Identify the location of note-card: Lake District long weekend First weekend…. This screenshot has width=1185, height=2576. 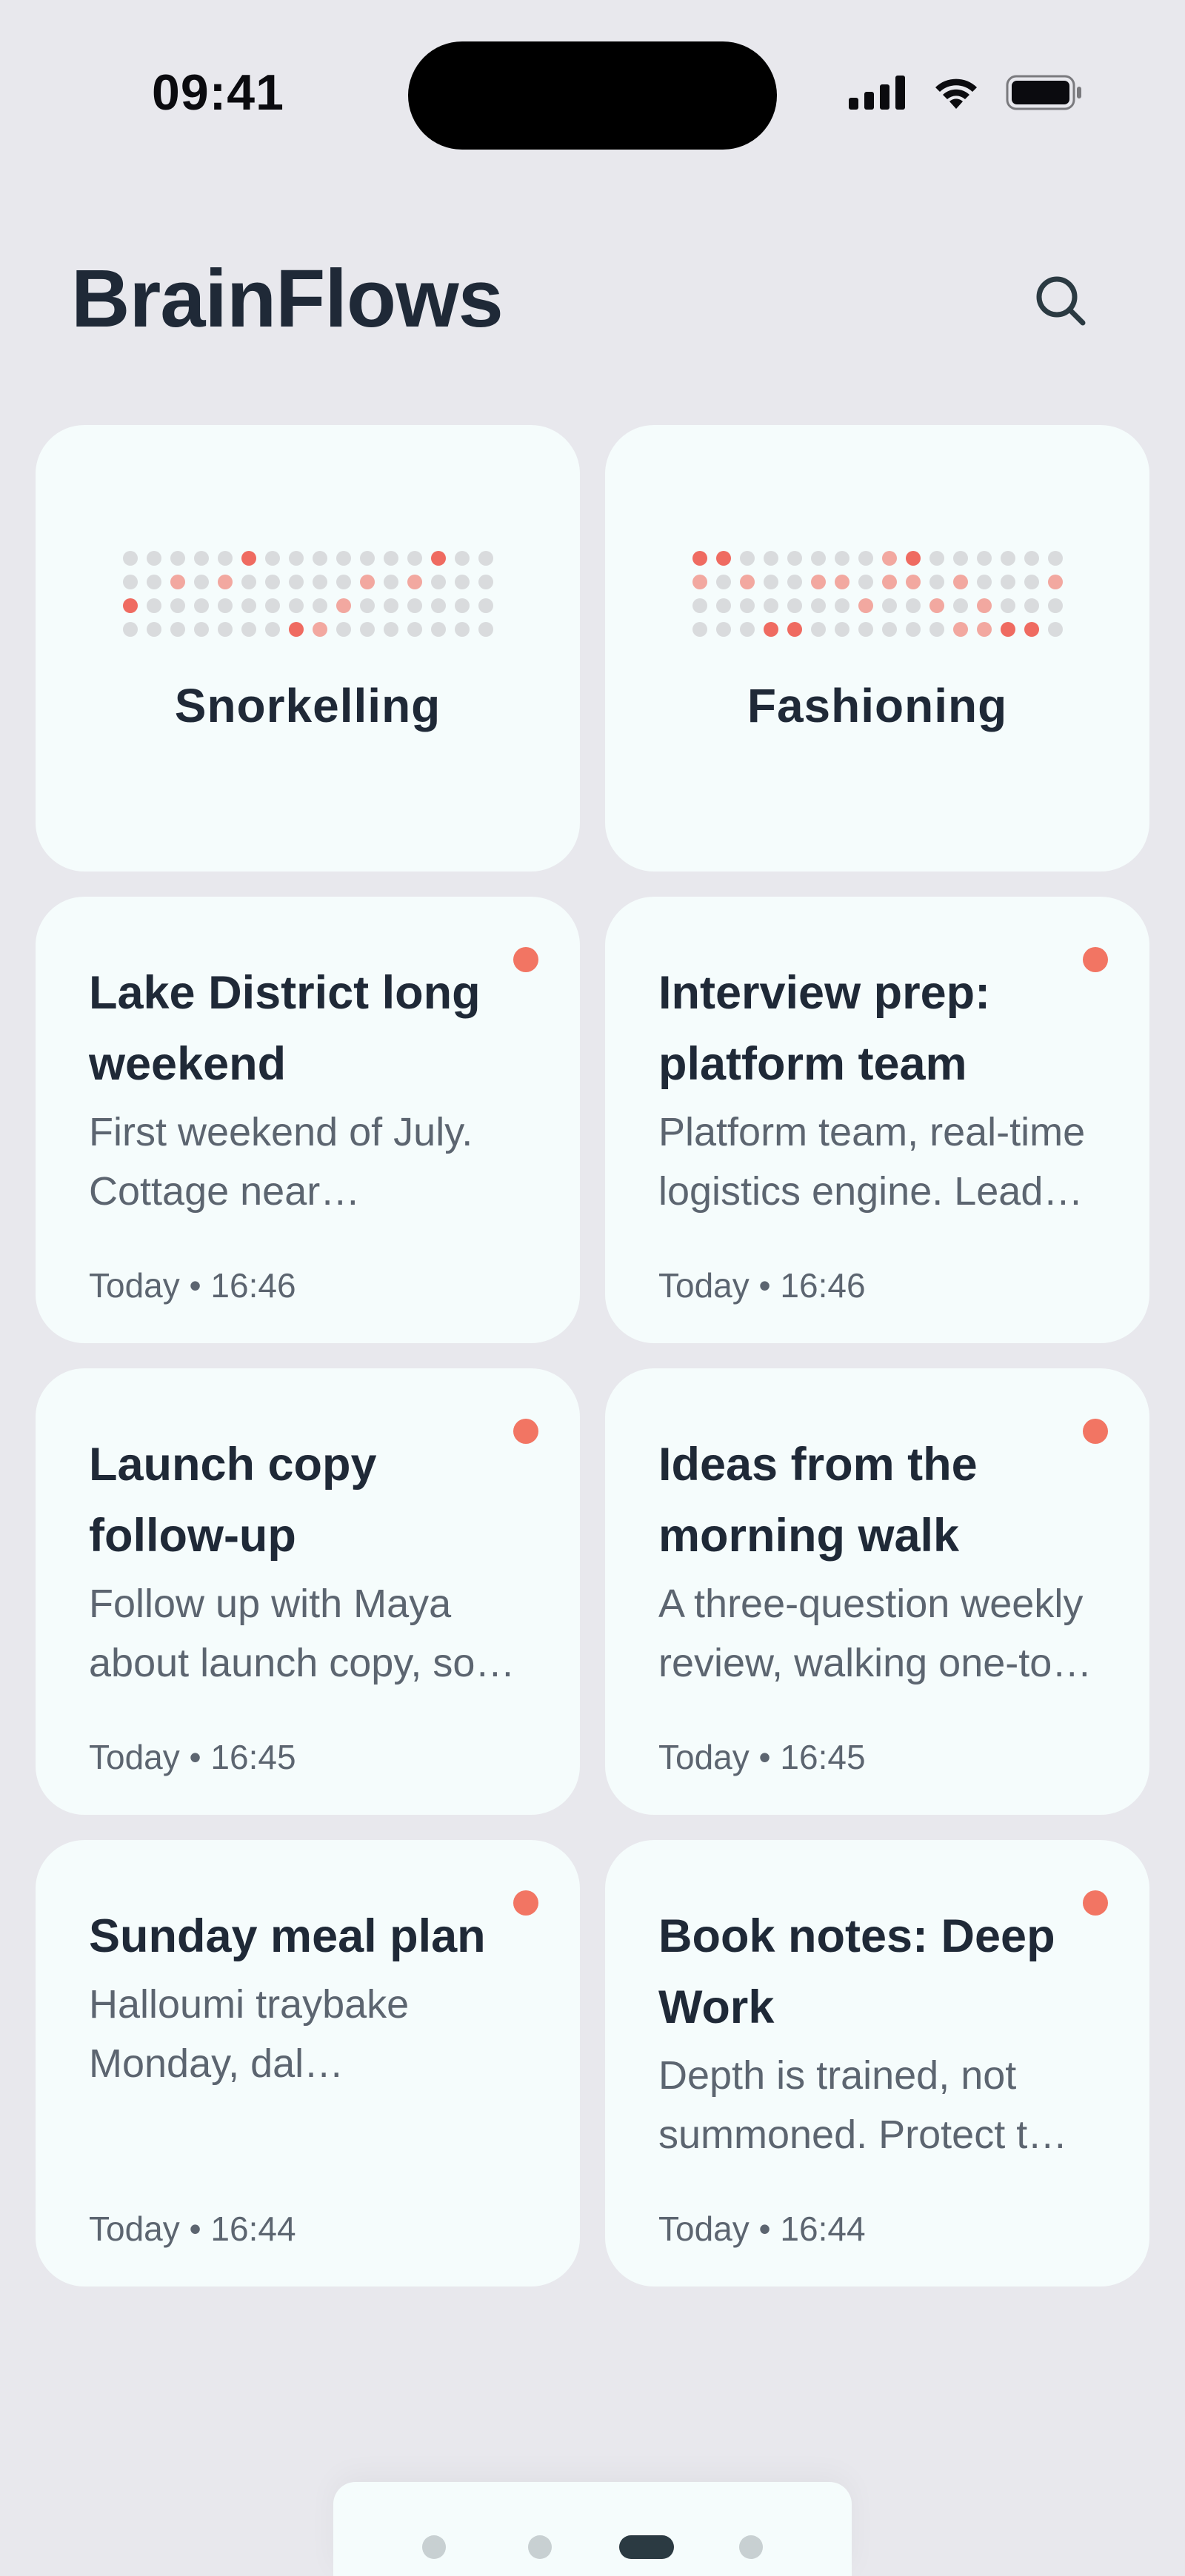
(308, 1120).